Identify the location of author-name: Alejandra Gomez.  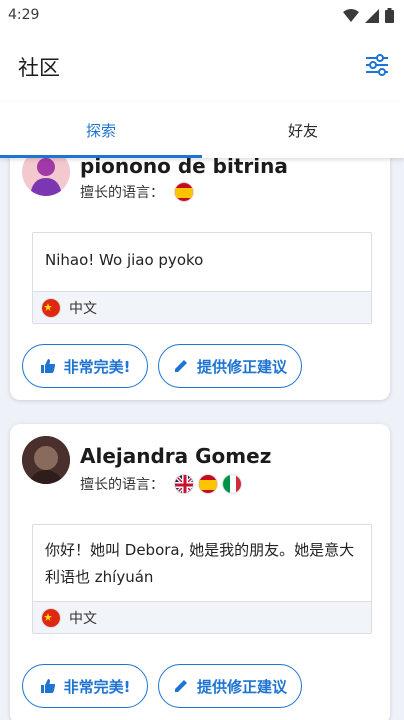
(175, 456).